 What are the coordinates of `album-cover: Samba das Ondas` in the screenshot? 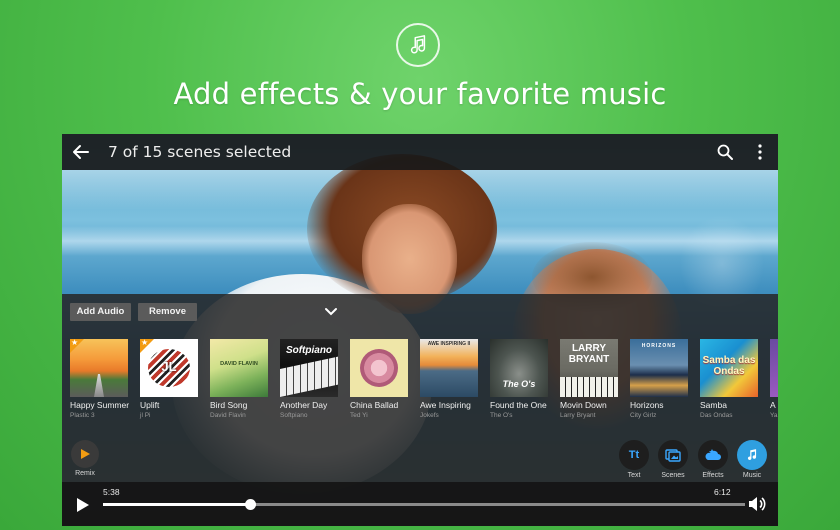 It's located at (729, 368).